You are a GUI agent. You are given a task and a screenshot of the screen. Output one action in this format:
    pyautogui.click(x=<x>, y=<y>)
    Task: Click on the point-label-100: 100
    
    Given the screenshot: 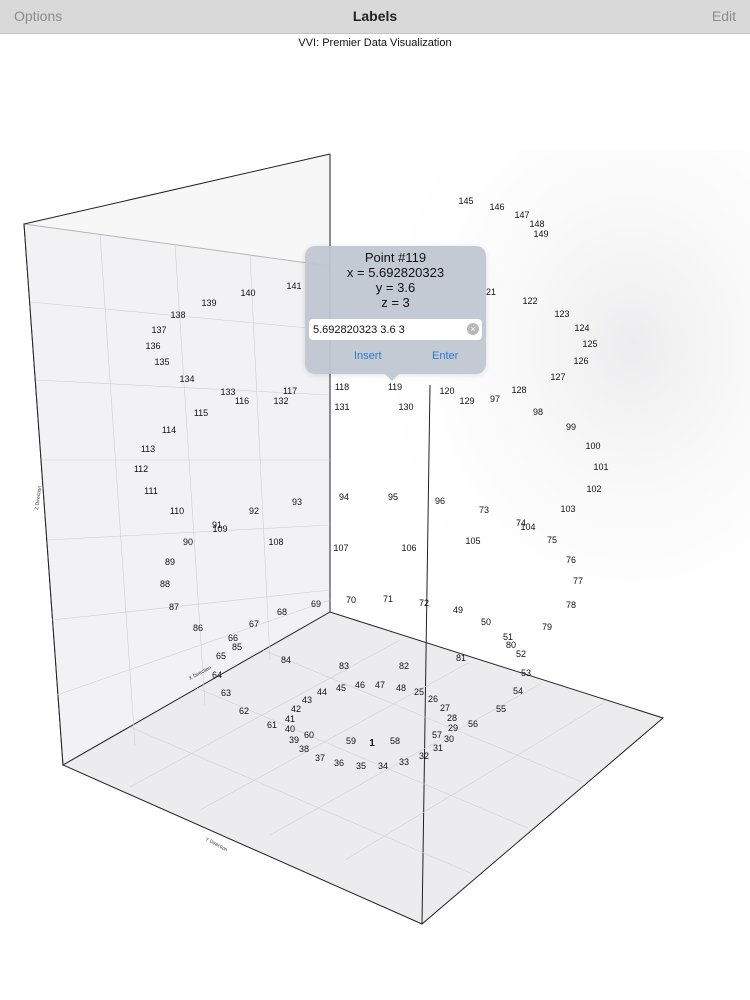 What is the action you would take?
    pyautogui.click(x=592, y=446)
    